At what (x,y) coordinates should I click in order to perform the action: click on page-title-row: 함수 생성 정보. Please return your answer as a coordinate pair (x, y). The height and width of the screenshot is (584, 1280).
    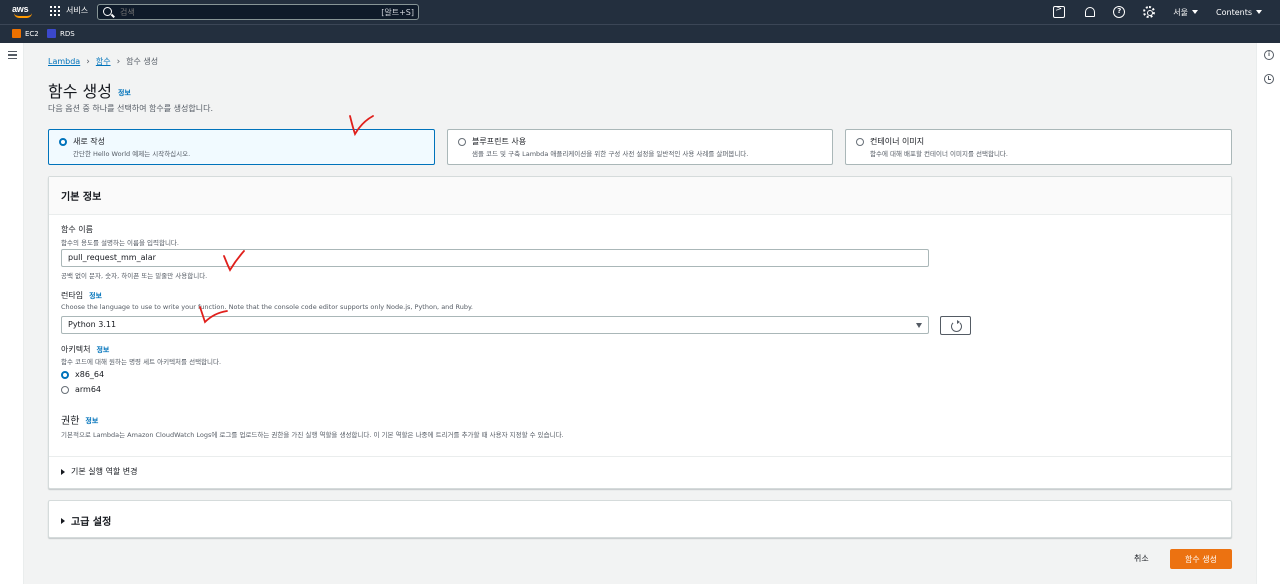
    Looking at the image, I should click on (89, 90).